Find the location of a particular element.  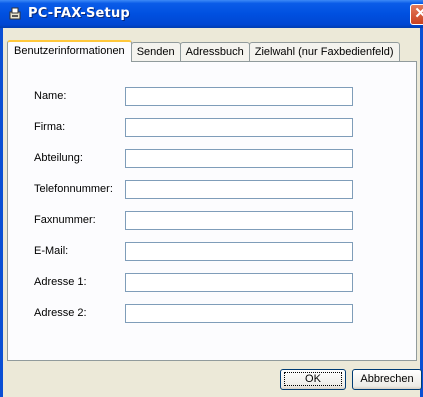

tab-adressbuch: Adressbuch is located at coordinates (214, 52).